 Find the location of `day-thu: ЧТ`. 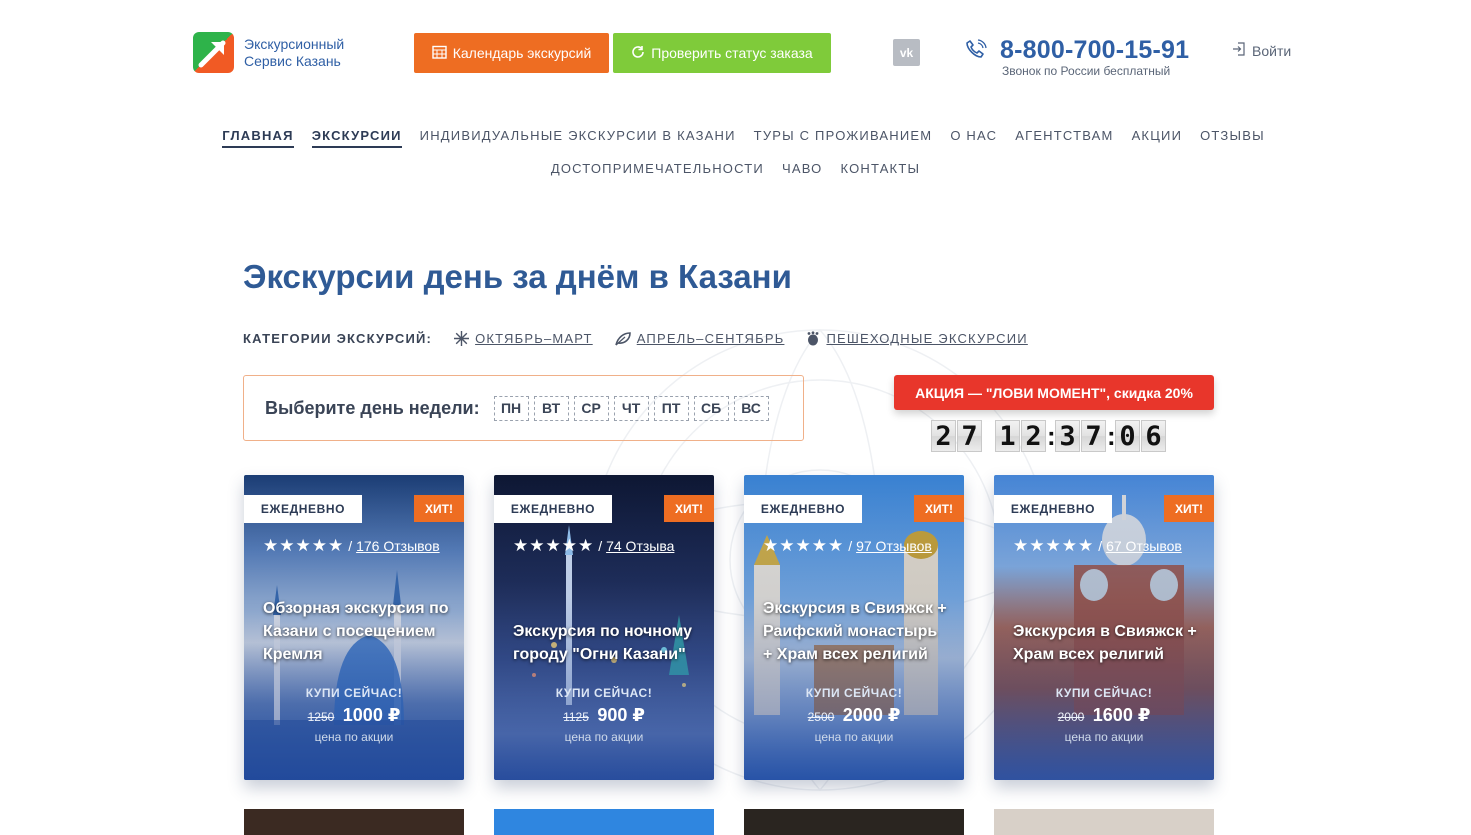

day-thu: ЧТ is located at coordinates (631, 408).